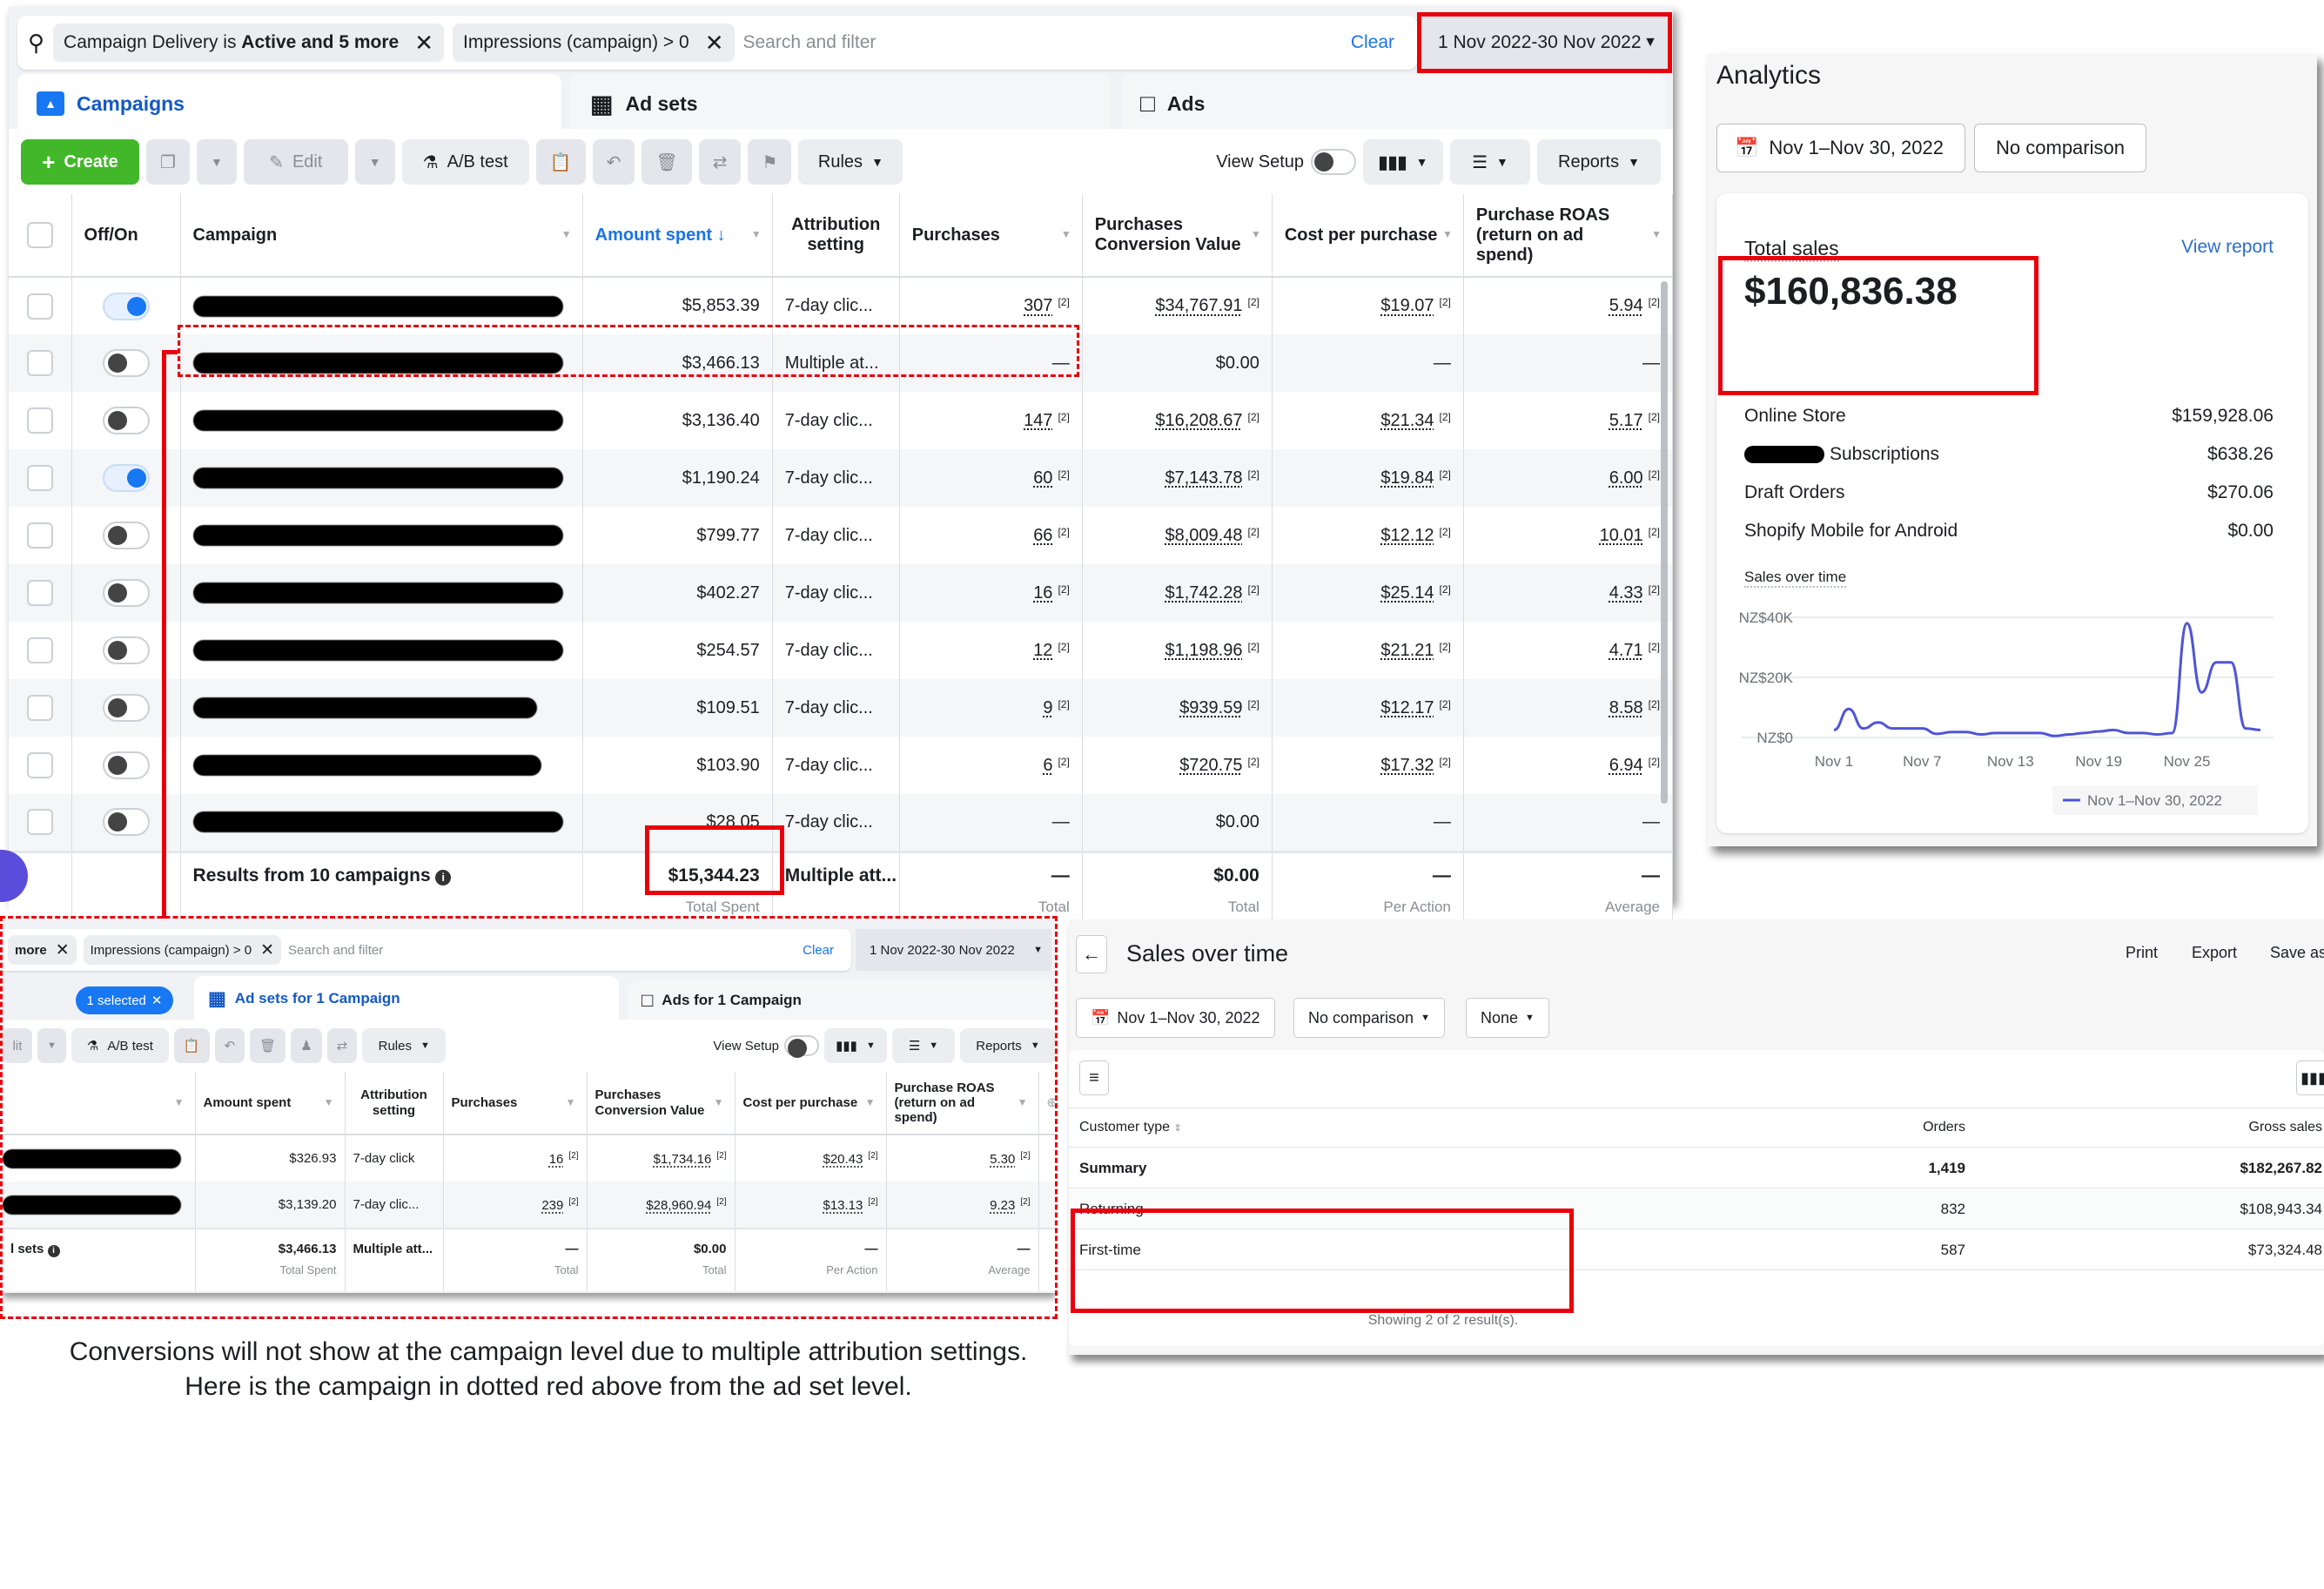 The width and height of the screenshot is (2324, 1589). What do you see at coordinates (1042, 478) in the screenshot?
I see `purchases-value: 60` at bounding box center [1042, 478].